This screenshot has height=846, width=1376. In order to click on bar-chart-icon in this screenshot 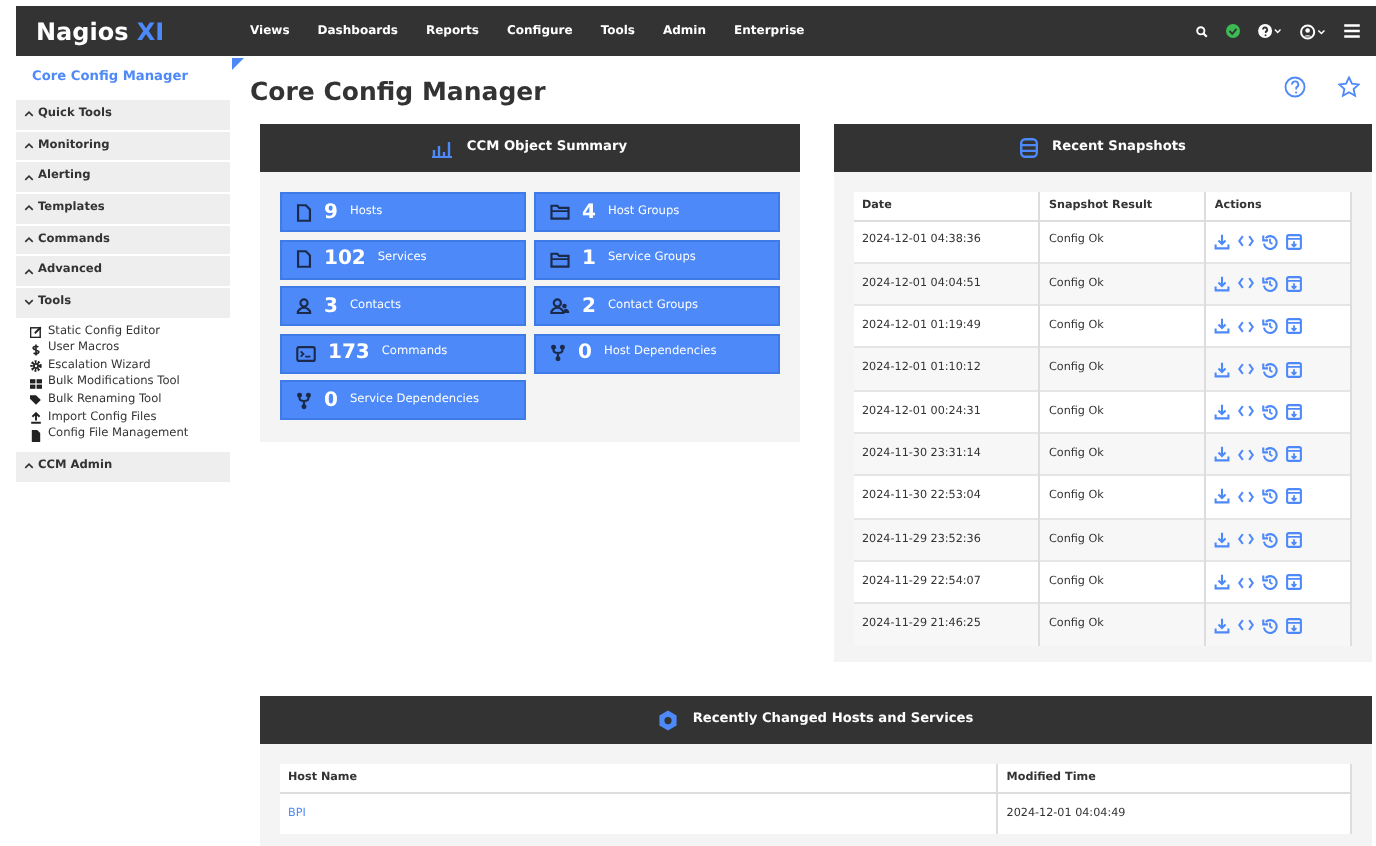, I will do `click(442, 148)`.